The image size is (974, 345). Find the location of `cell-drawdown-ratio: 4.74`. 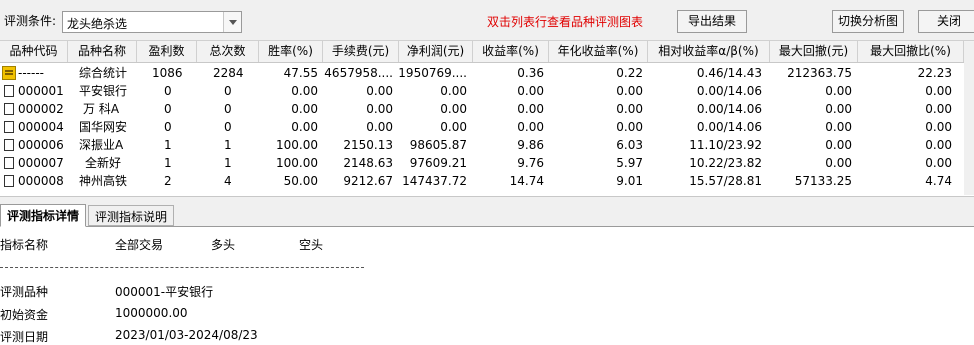

cell-drawdown-ratio: 4.74 is located at coordinates (938, 181).